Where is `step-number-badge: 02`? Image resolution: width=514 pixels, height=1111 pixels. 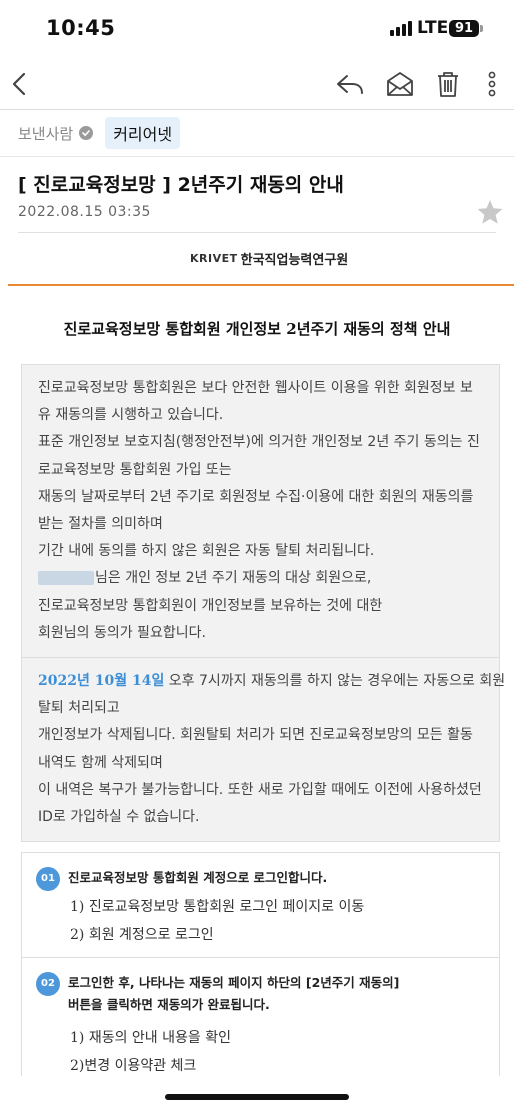
step-number-badge: 02 is located at coordinates (48, 984).